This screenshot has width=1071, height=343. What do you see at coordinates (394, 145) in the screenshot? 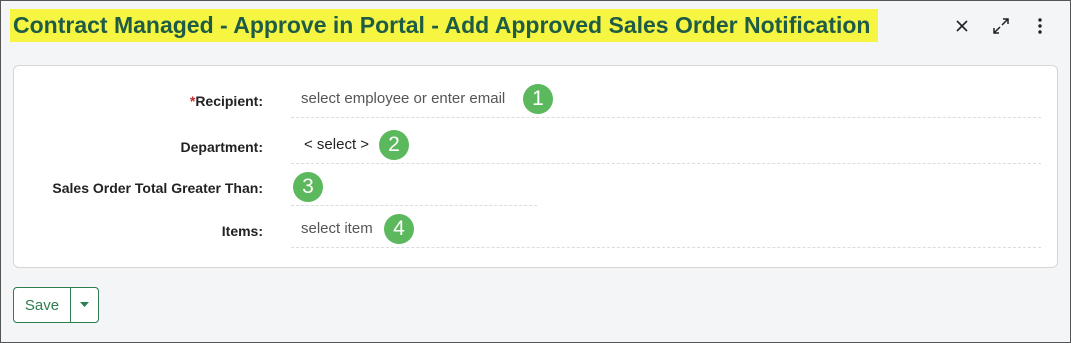
I see `callout-badge-2: 2` at bounding box center [394, 145].